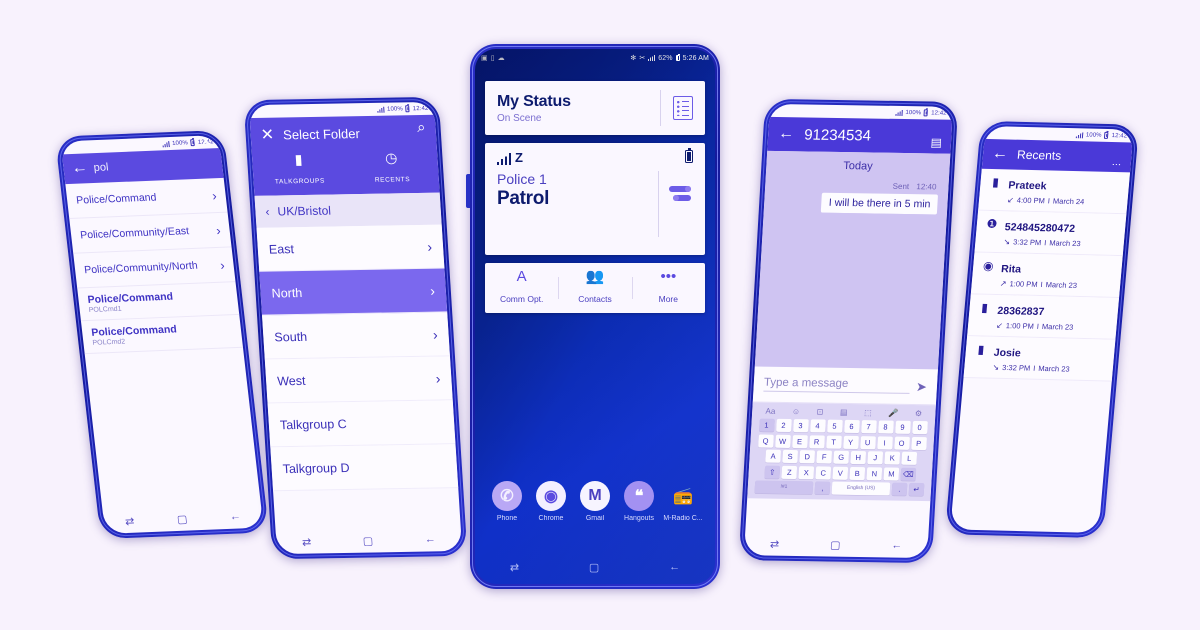  Describe the element at coordinates (919, 427) in the screenshot. I see `key-0: 0` at that location.